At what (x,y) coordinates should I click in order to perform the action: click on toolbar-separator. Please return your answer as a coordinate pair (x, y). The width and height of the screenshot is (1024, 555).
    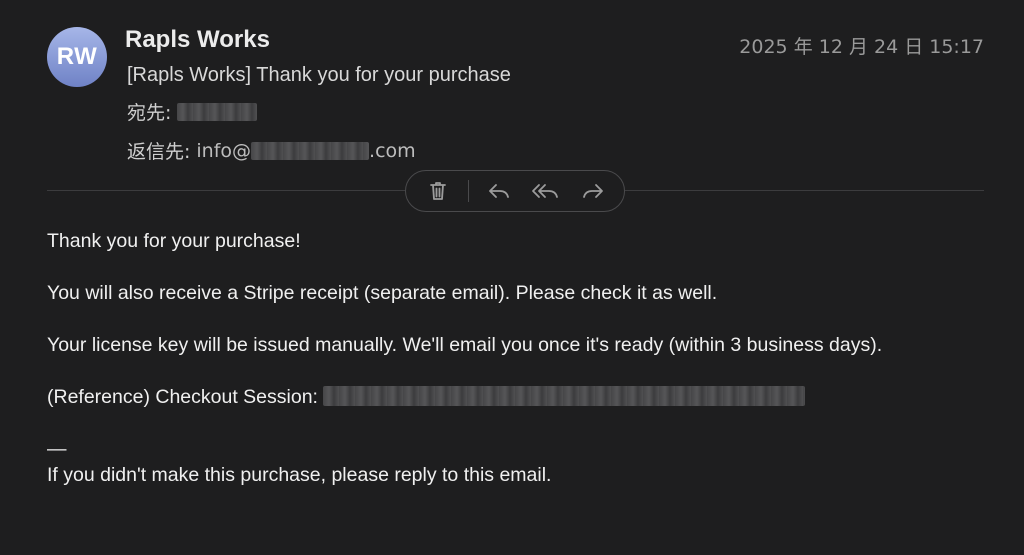
    Looking at the image, I should click on (468, 191).